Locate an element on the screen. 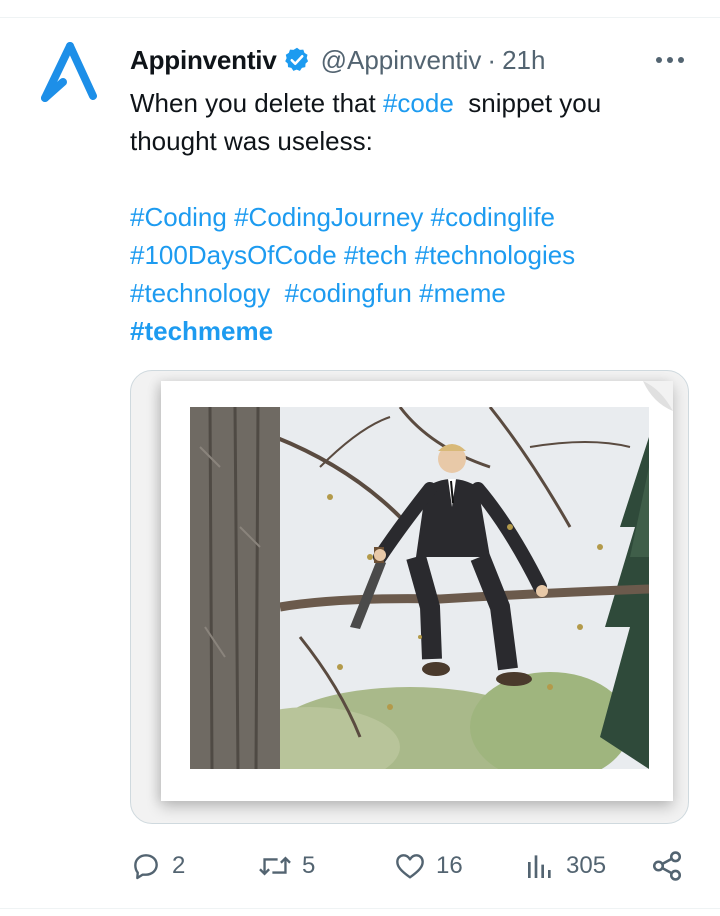 This screenshot has height=916, width=720. retweet-button: 5 is located at coordinates (286, 866).